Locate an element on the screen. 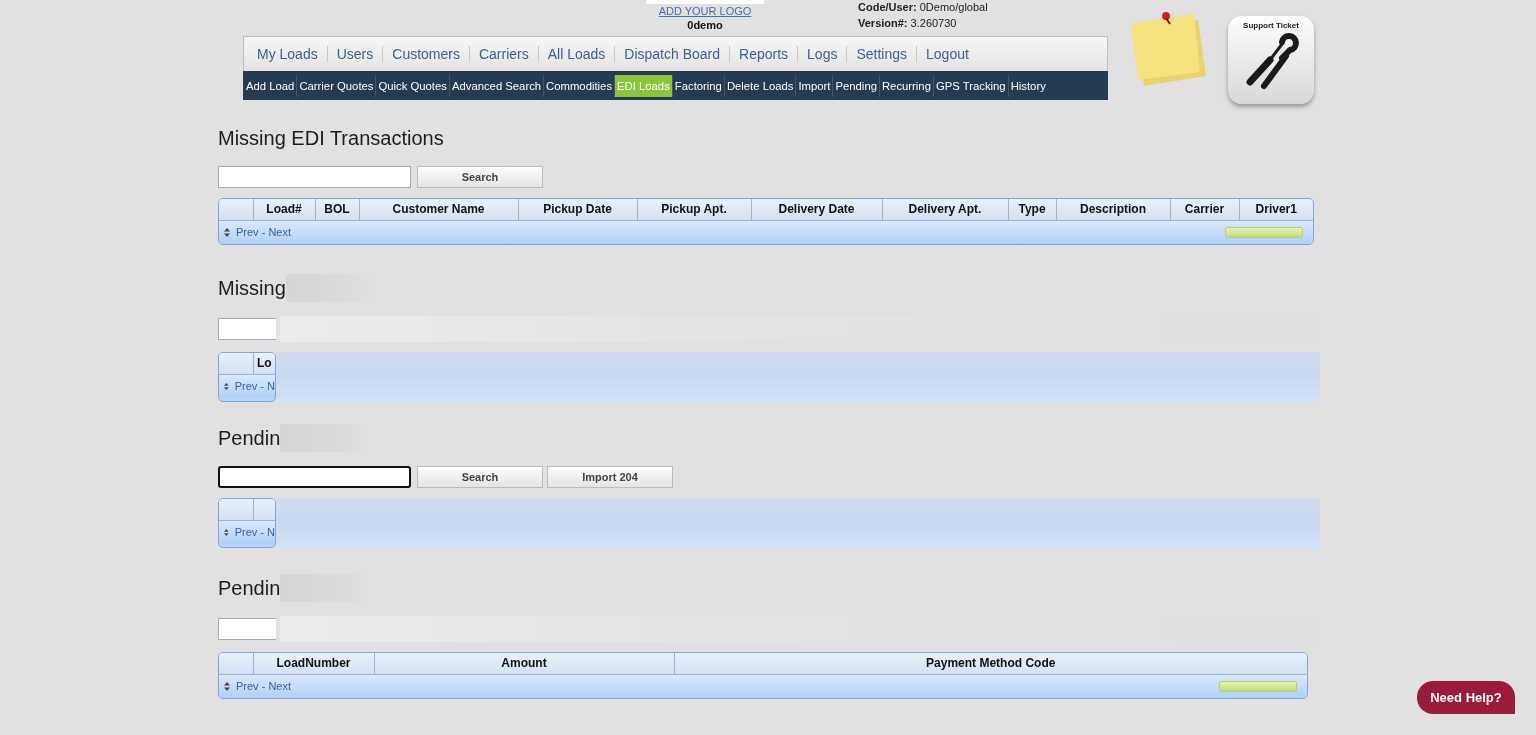 The height and width of the screenshot is (735, 1536). column-header: Load# is located at coordinates (284, 209).